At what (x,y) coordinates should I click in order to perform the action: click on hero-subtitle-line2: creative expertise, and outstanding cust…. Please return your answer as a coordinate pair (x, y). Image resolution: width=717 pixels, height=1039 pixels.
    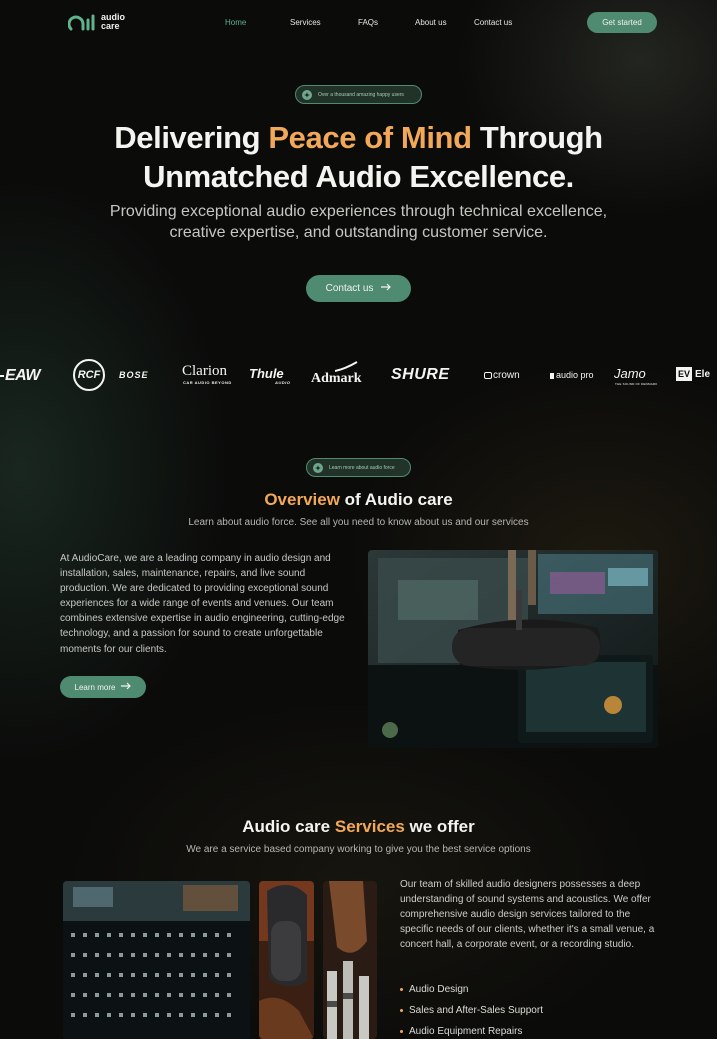
    Looking at the image, I should click on (358, 232).